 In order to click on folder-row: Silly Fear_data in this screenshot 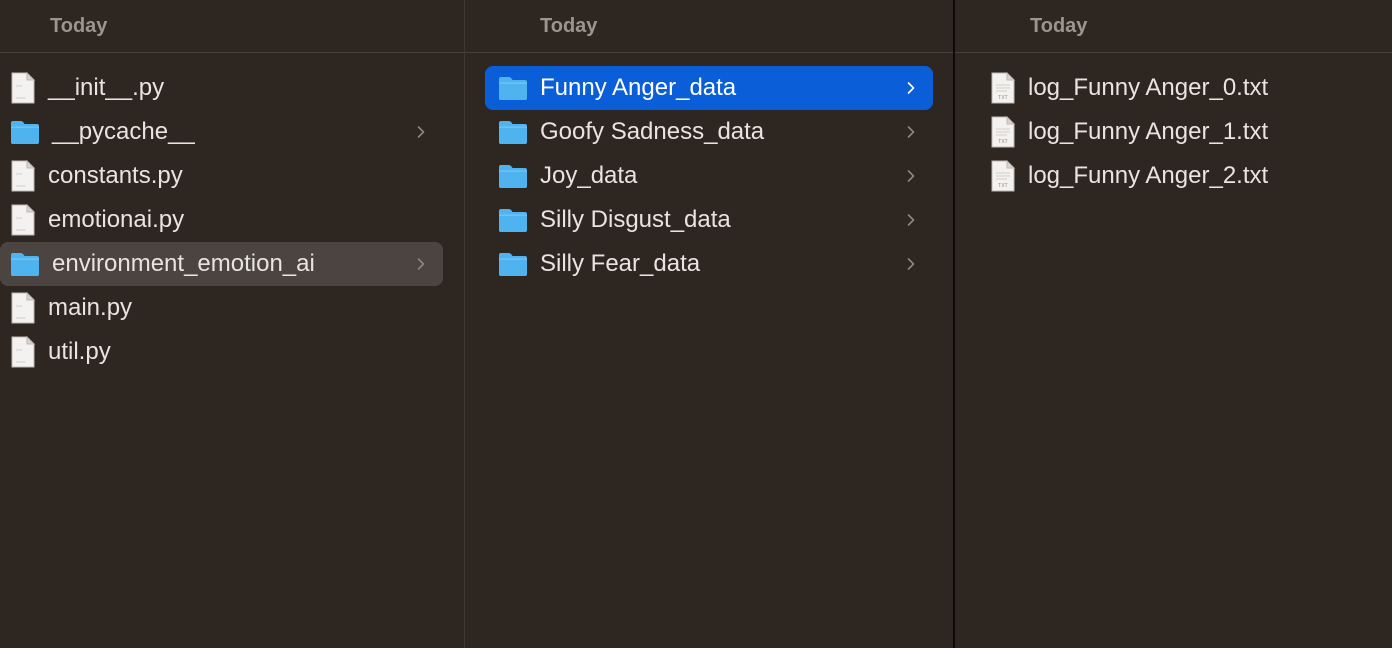, I will do `click(709, 264)`.